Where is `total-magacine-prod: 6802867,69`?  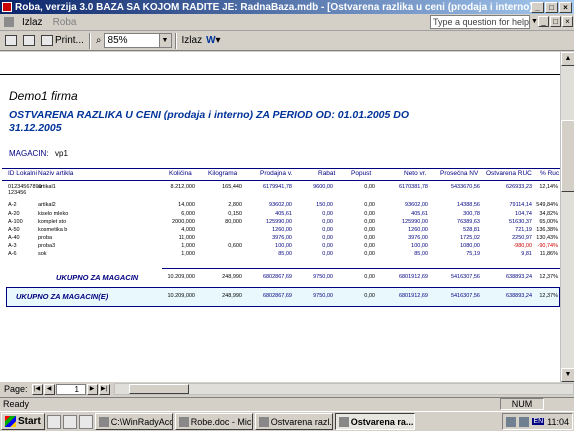 total-magacine-prod: 6802867,69 is located at coordinates (277, 296).